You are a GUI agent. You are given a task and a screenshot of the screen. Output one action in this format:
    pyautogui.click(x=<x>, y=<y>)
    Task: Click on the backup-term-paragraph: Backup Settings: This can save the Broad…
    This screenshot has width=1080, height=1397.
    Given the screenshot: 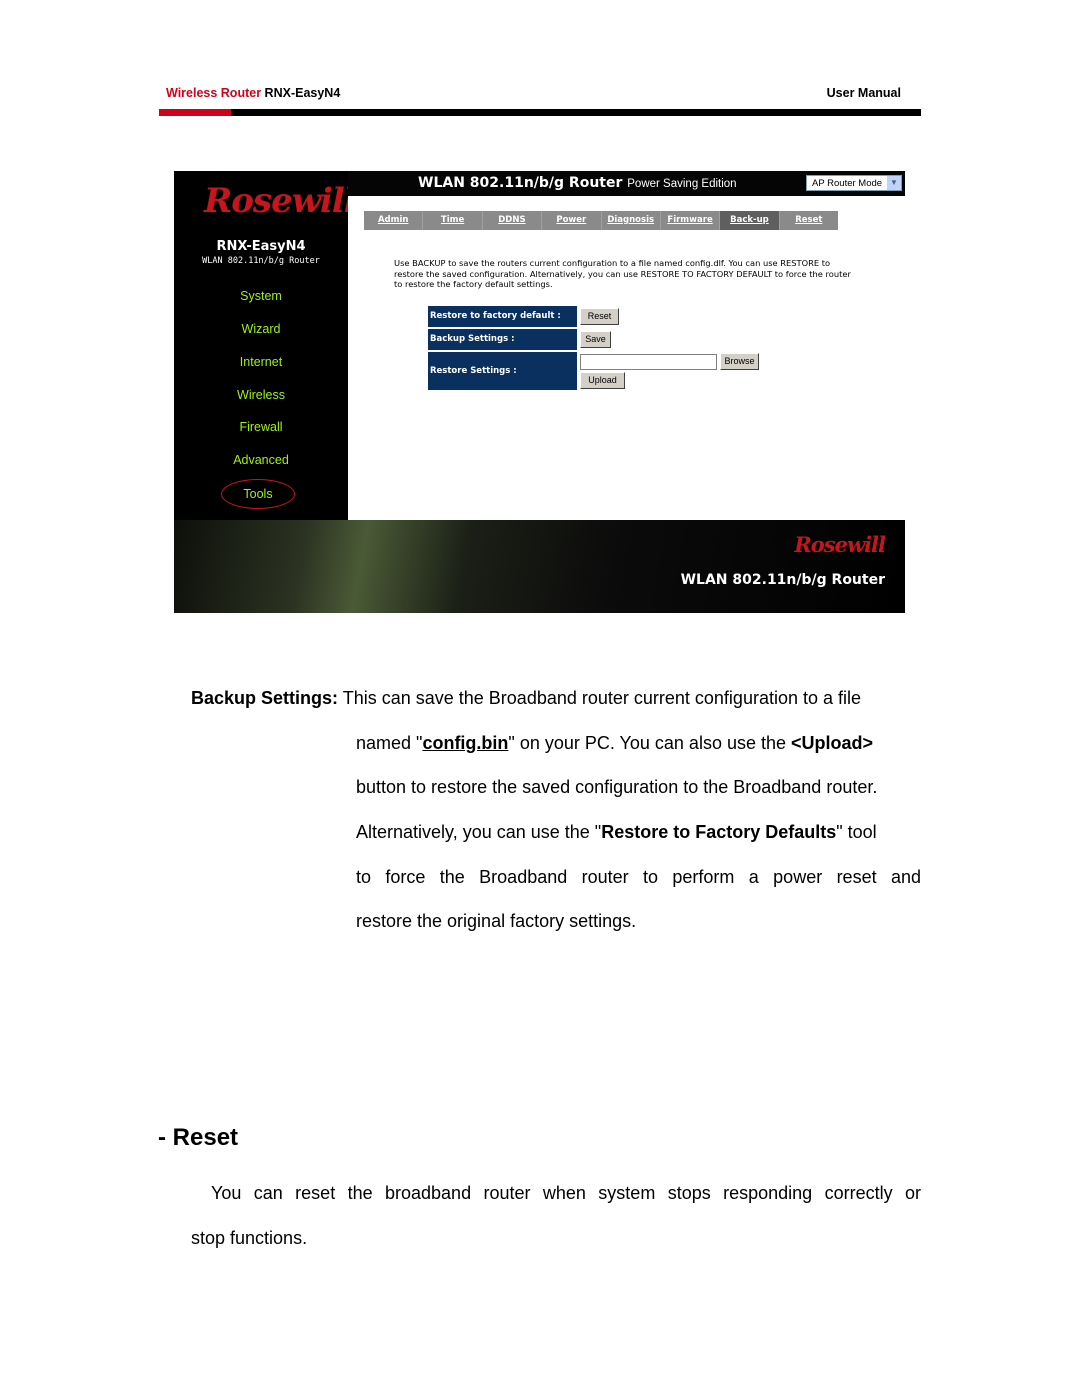 What is the action you would take?
    pyautogui.click(x=526, y=698)
    